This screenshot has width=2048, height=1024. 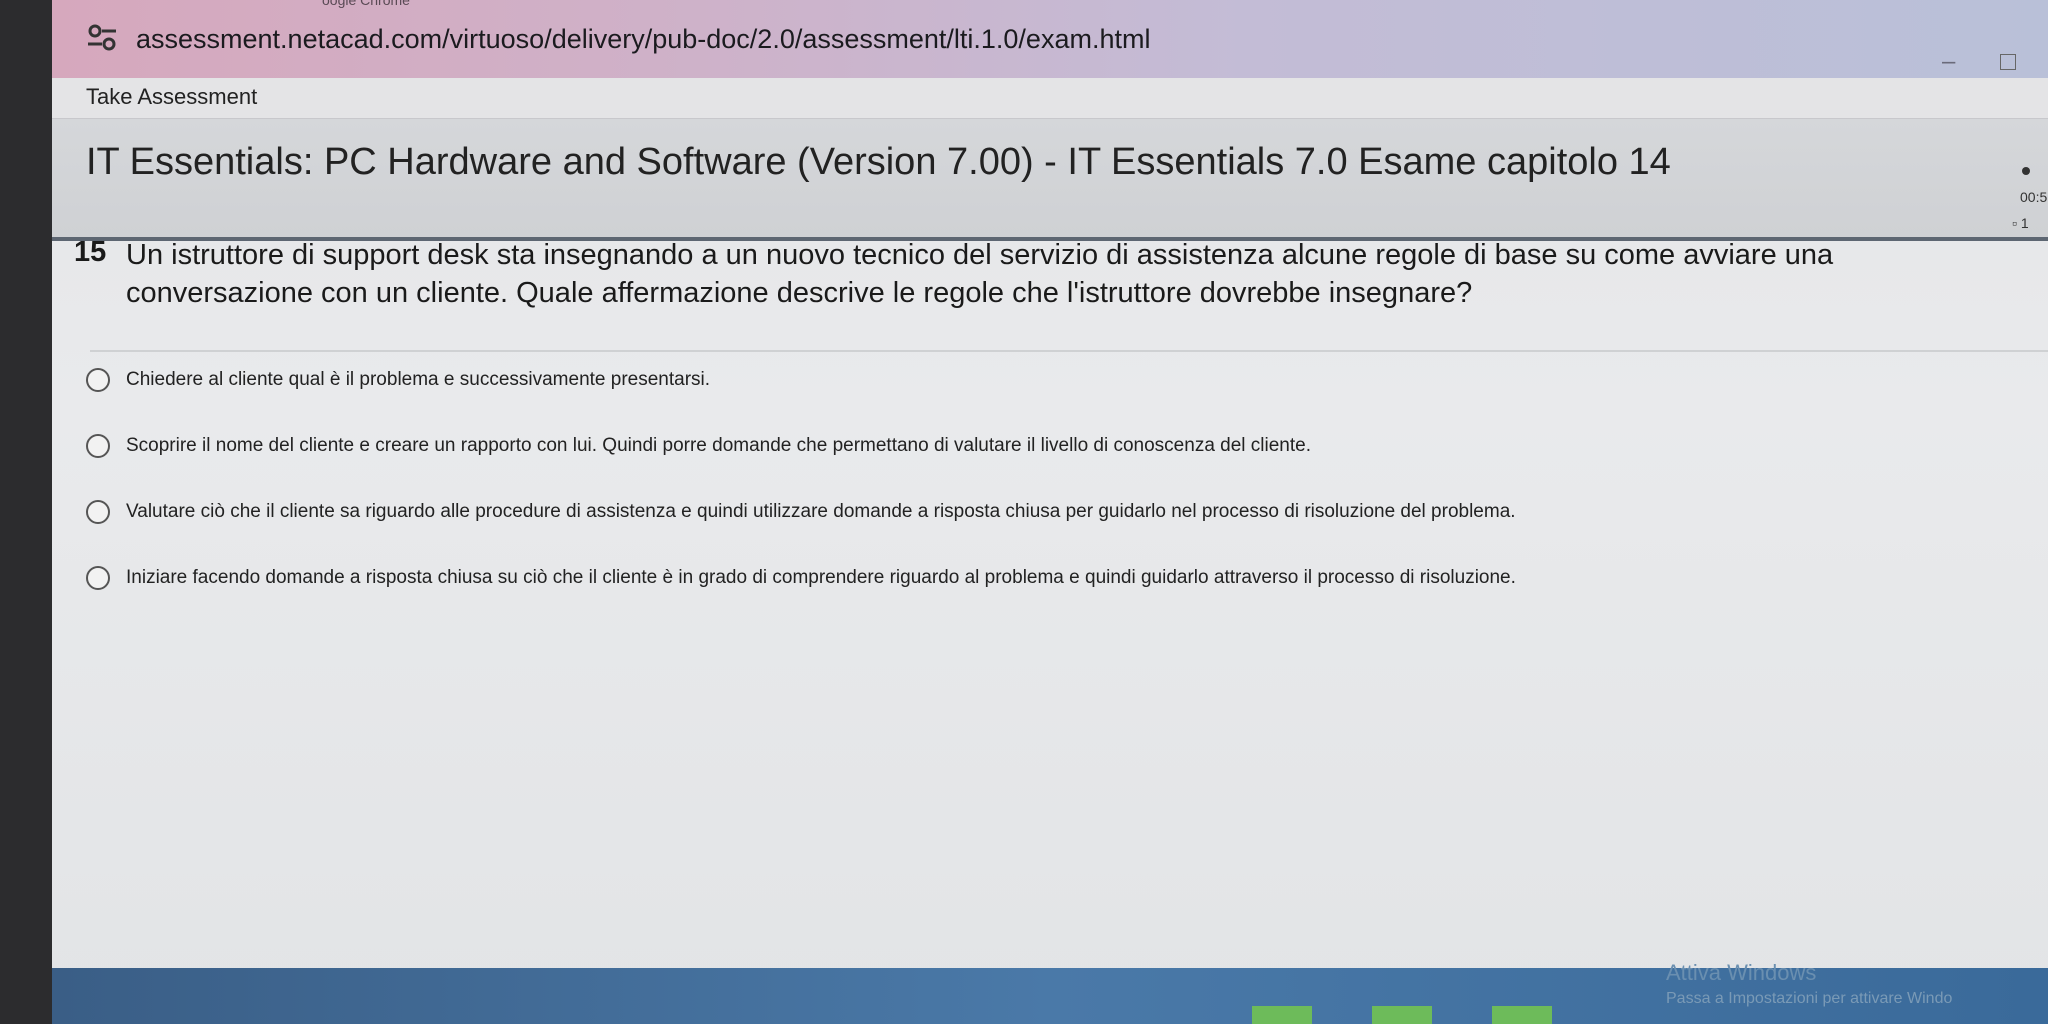 What do you see at coordinates (1741, 972) in the screenshot?
I see `activate-windows-title: Attiva Windows` at bounding box center [1741, 972].